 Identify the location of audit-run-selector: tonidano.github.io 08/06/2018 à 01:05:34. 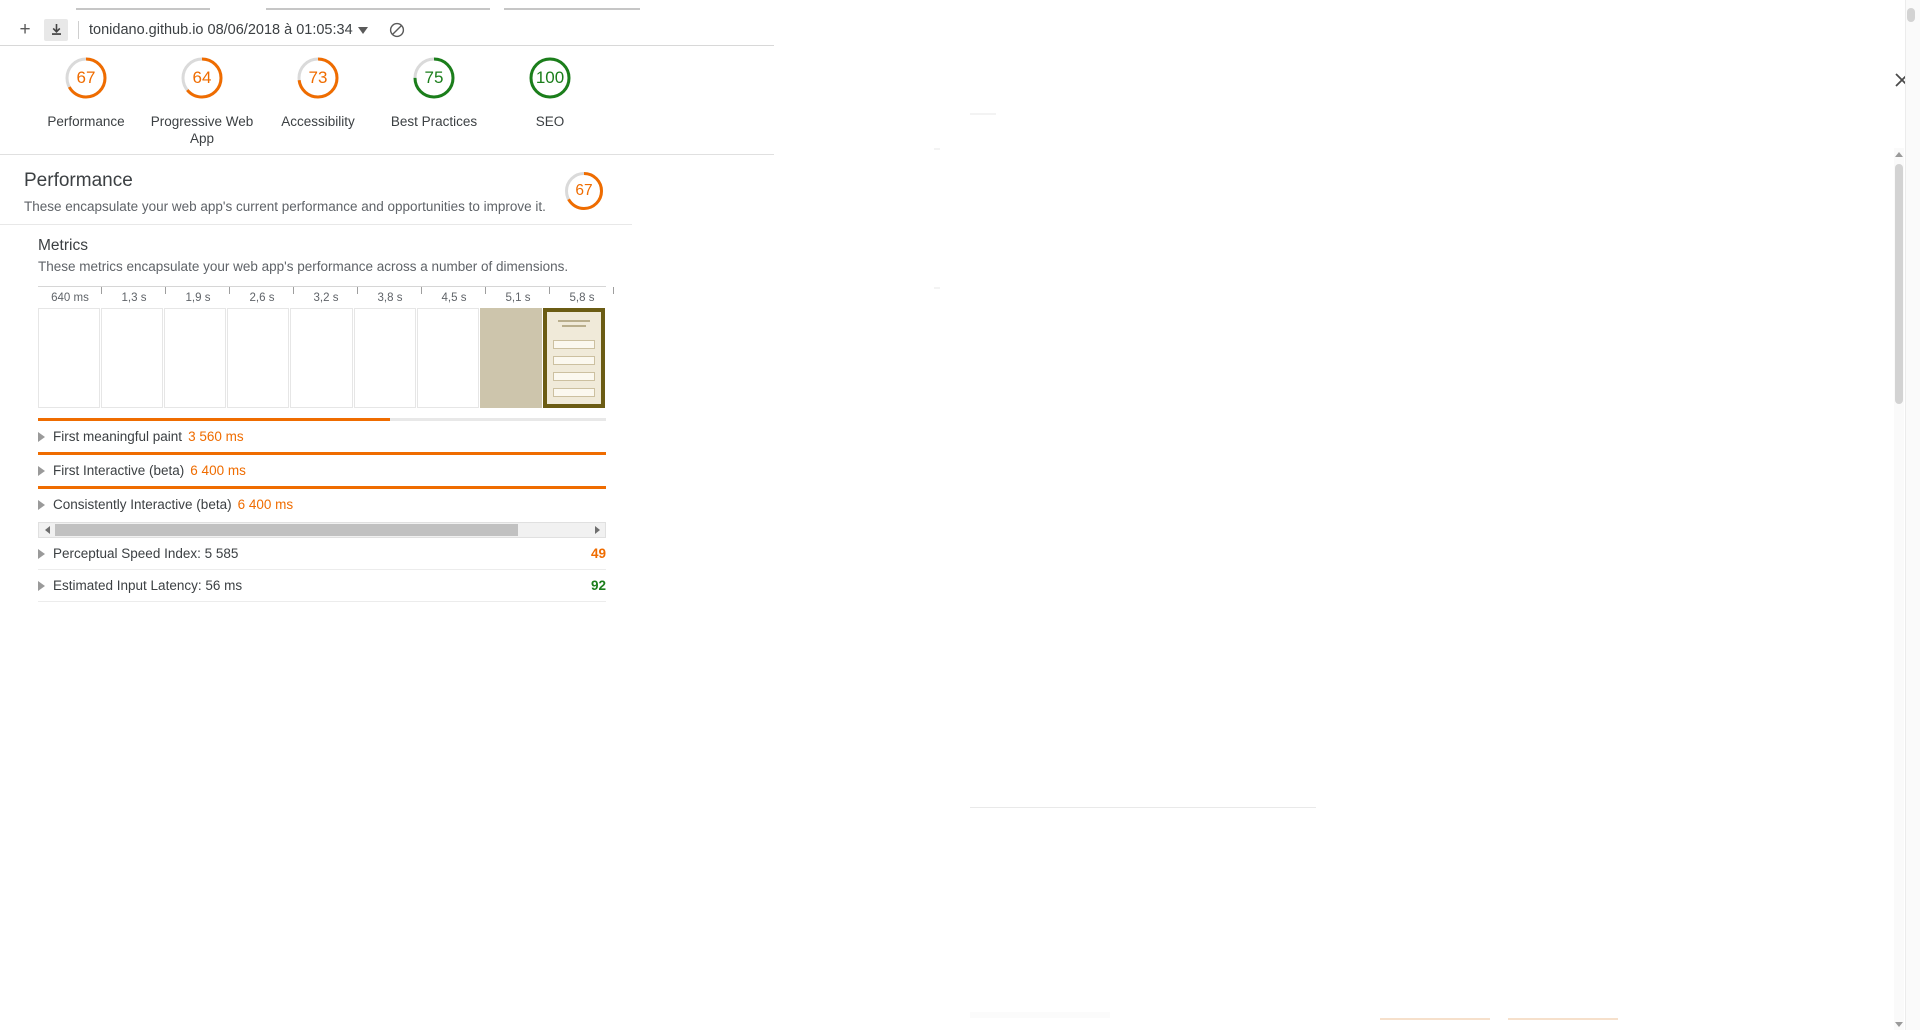
(228, 30).